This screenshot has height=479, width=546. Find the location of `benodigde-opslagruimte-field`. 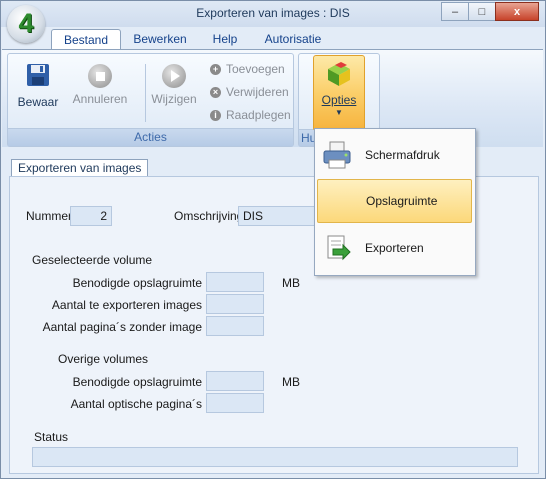

benodigde-opslagruimte-field is located at coordinates (235, 282).